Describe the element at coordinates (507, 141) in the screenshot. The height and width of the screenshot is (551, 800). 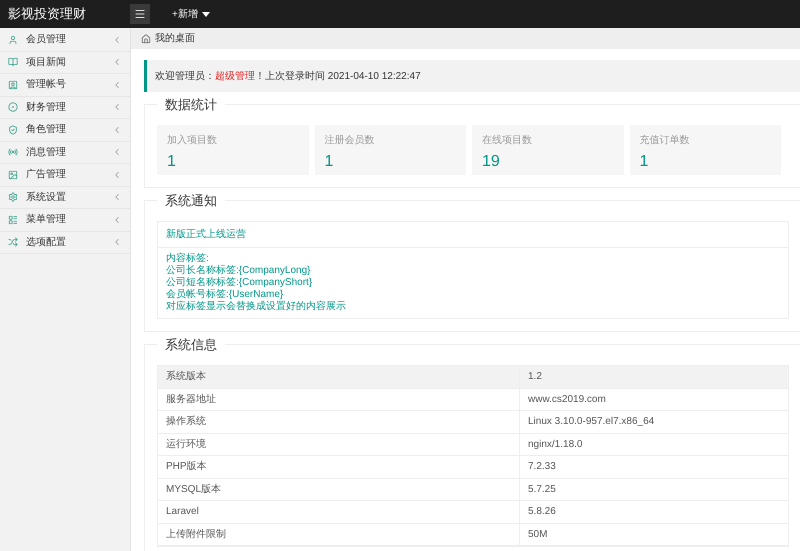
I see `stat-label: 在线项目数` at that location.